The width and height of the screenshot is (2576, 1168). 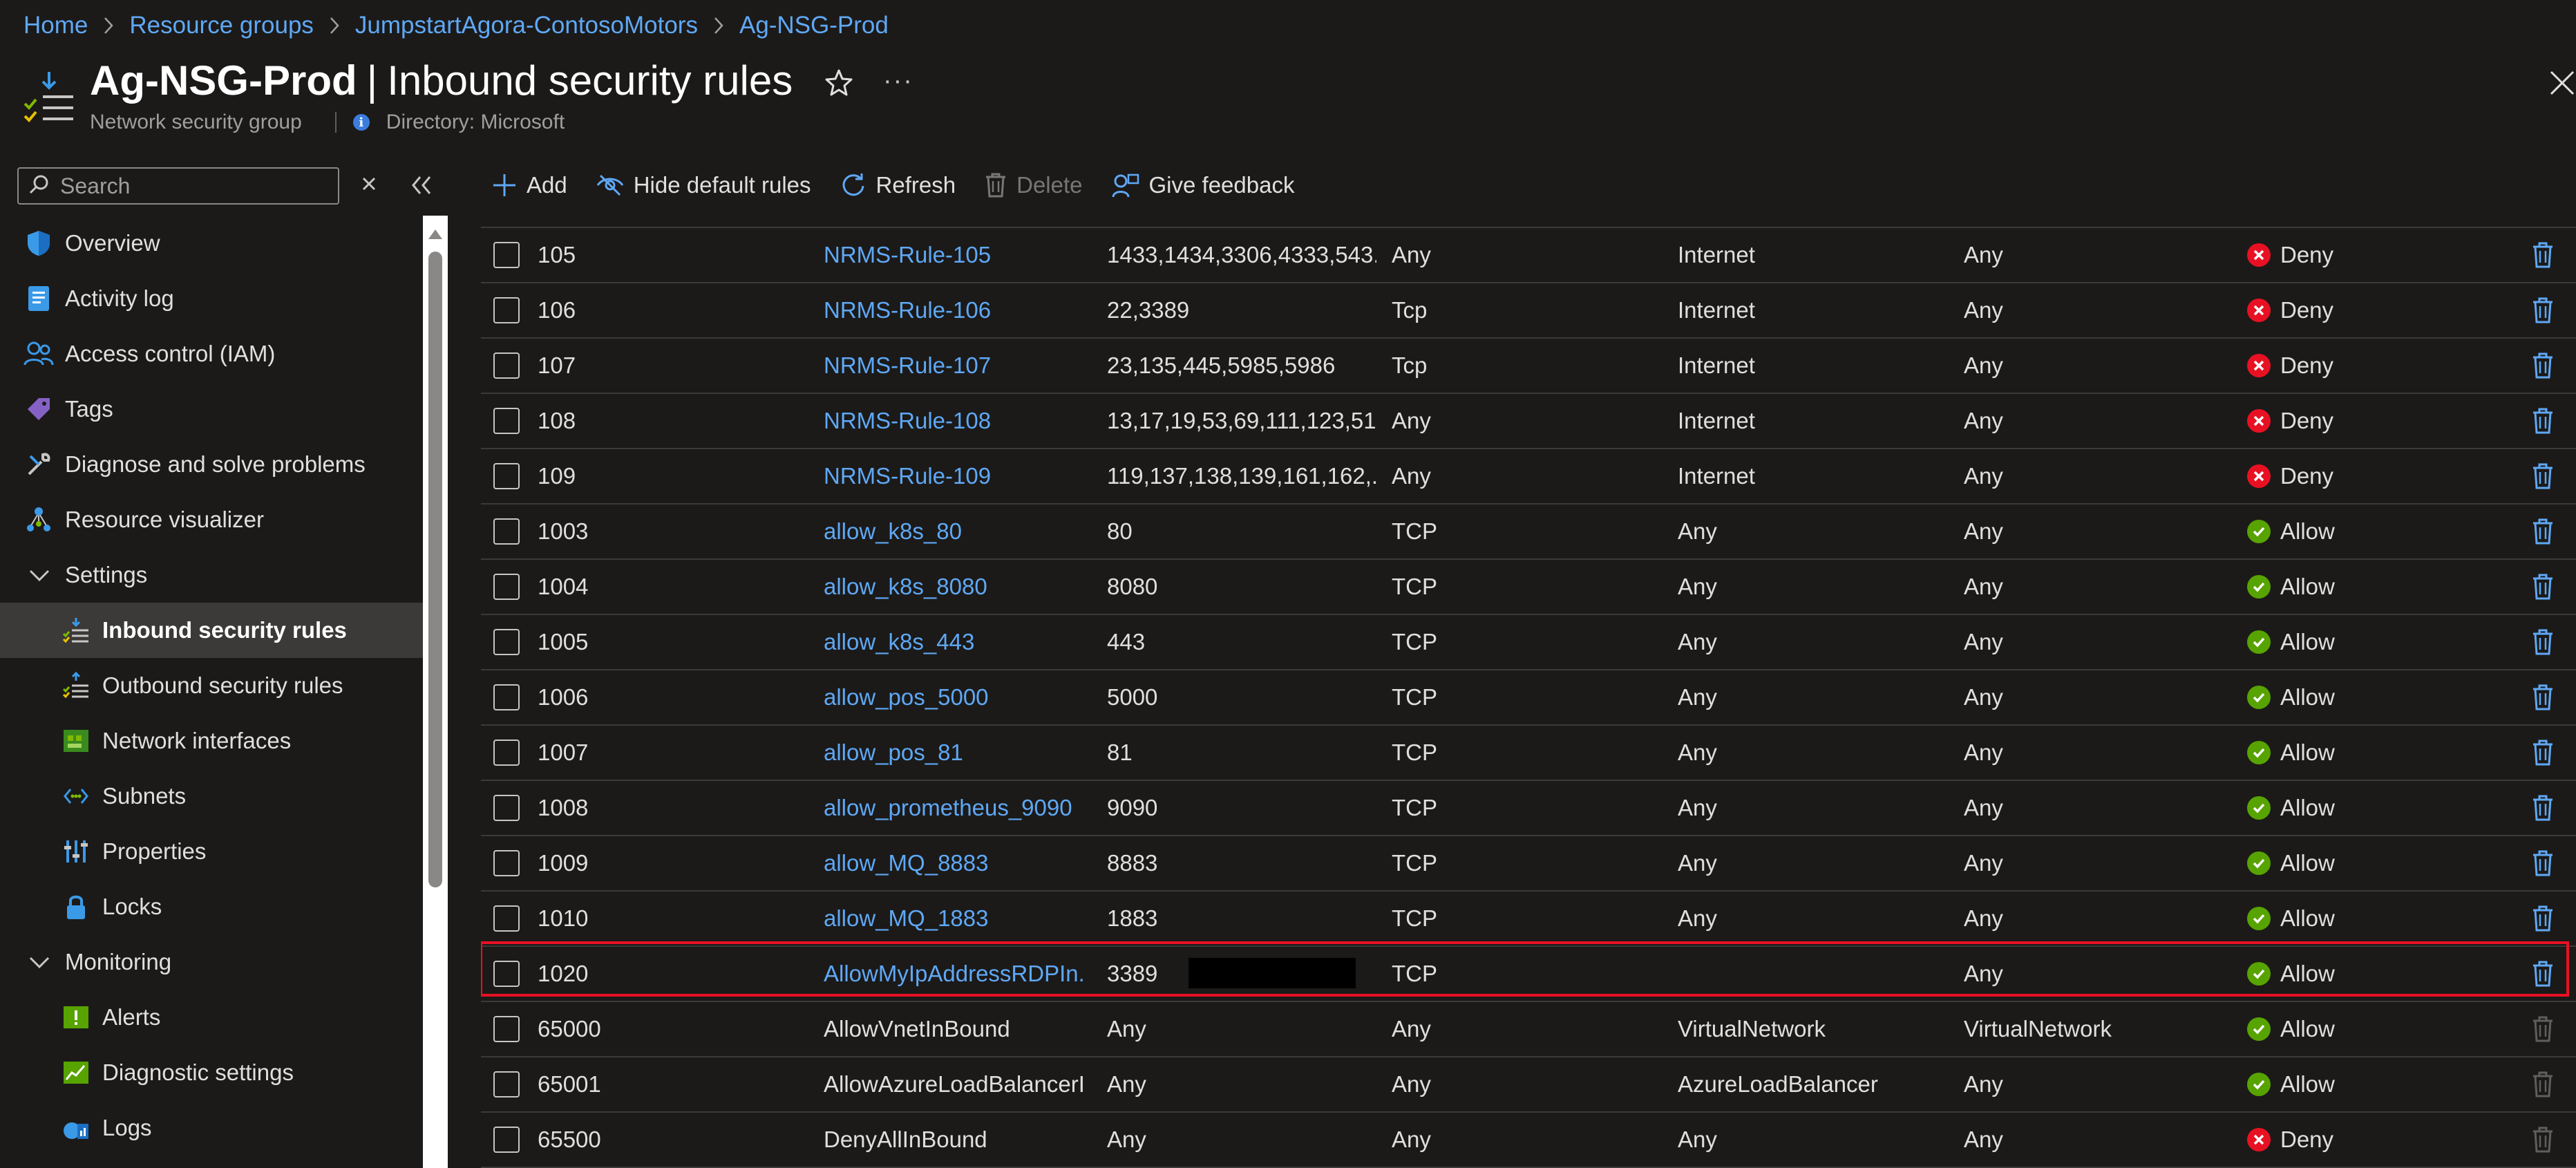 I want to click on sidebar-item-tags: Tags, so click(x=211, y=409).